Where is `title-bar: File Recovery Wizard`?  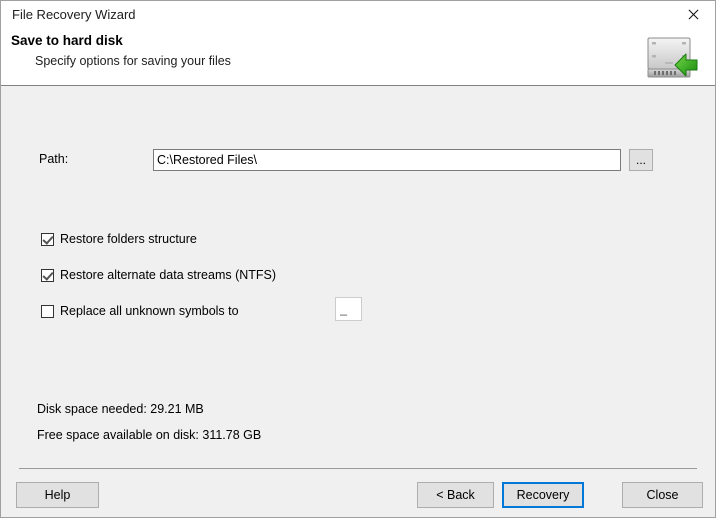 title-bar: File Recovery Wizard is located at coordinates (358, 14).